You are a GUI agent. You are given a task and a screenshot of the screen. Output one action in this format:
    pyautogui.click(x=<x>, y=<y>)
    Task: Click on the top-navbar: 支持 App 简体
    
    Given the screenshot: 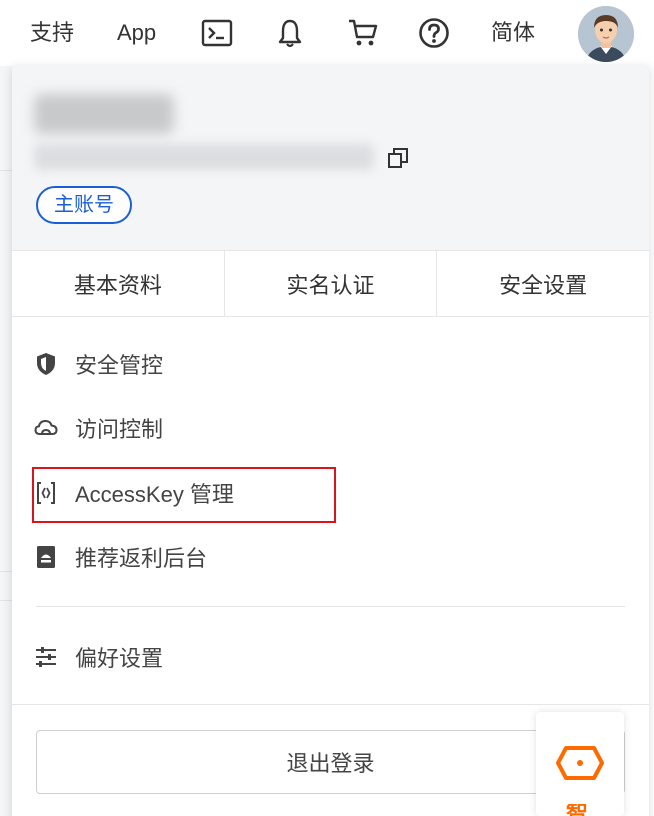 What is the action you would take?
    pyautogui.click(x=327, y=33)
    